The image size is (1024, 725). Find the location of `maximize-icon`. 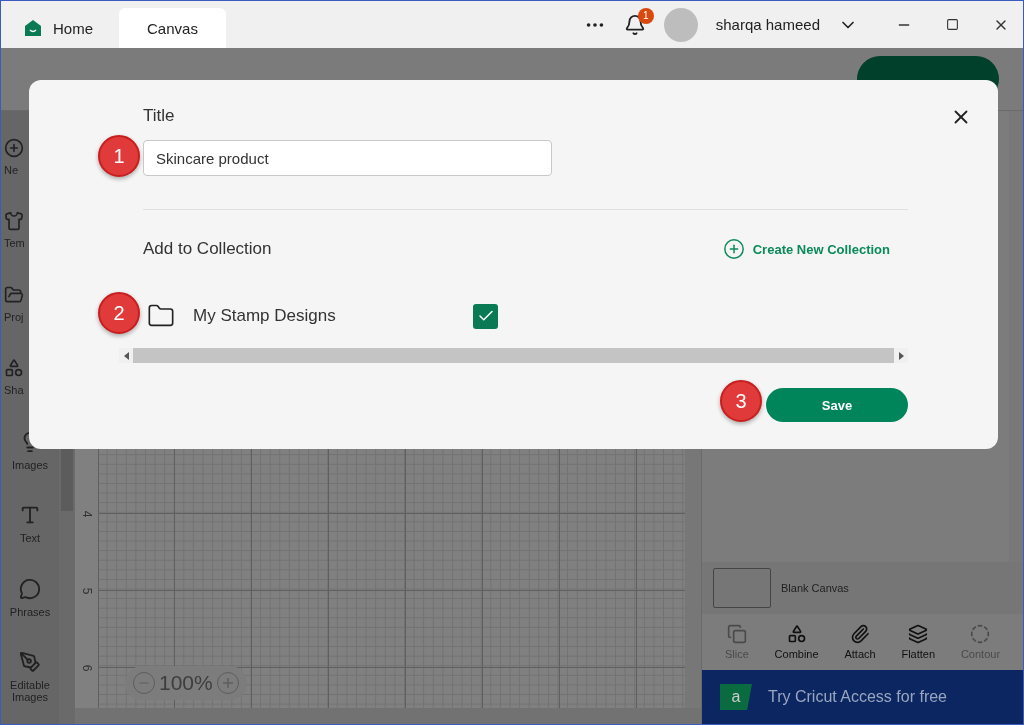

maximize-icon is located at coordinates (952, 24).